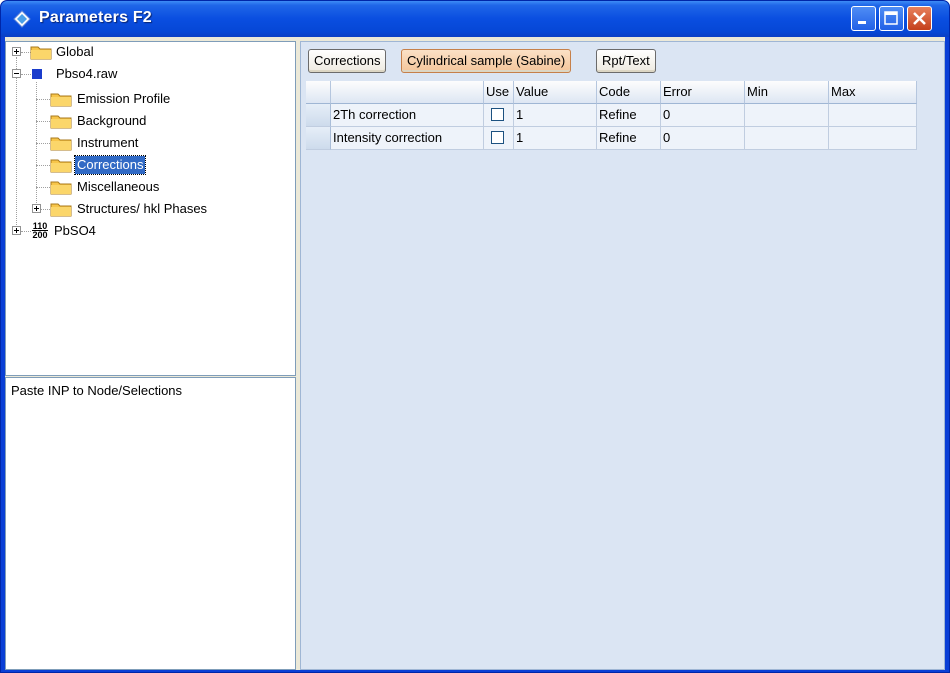 This screenshot has width=950, height=673. I want to click on close-button, so click(919, 18).